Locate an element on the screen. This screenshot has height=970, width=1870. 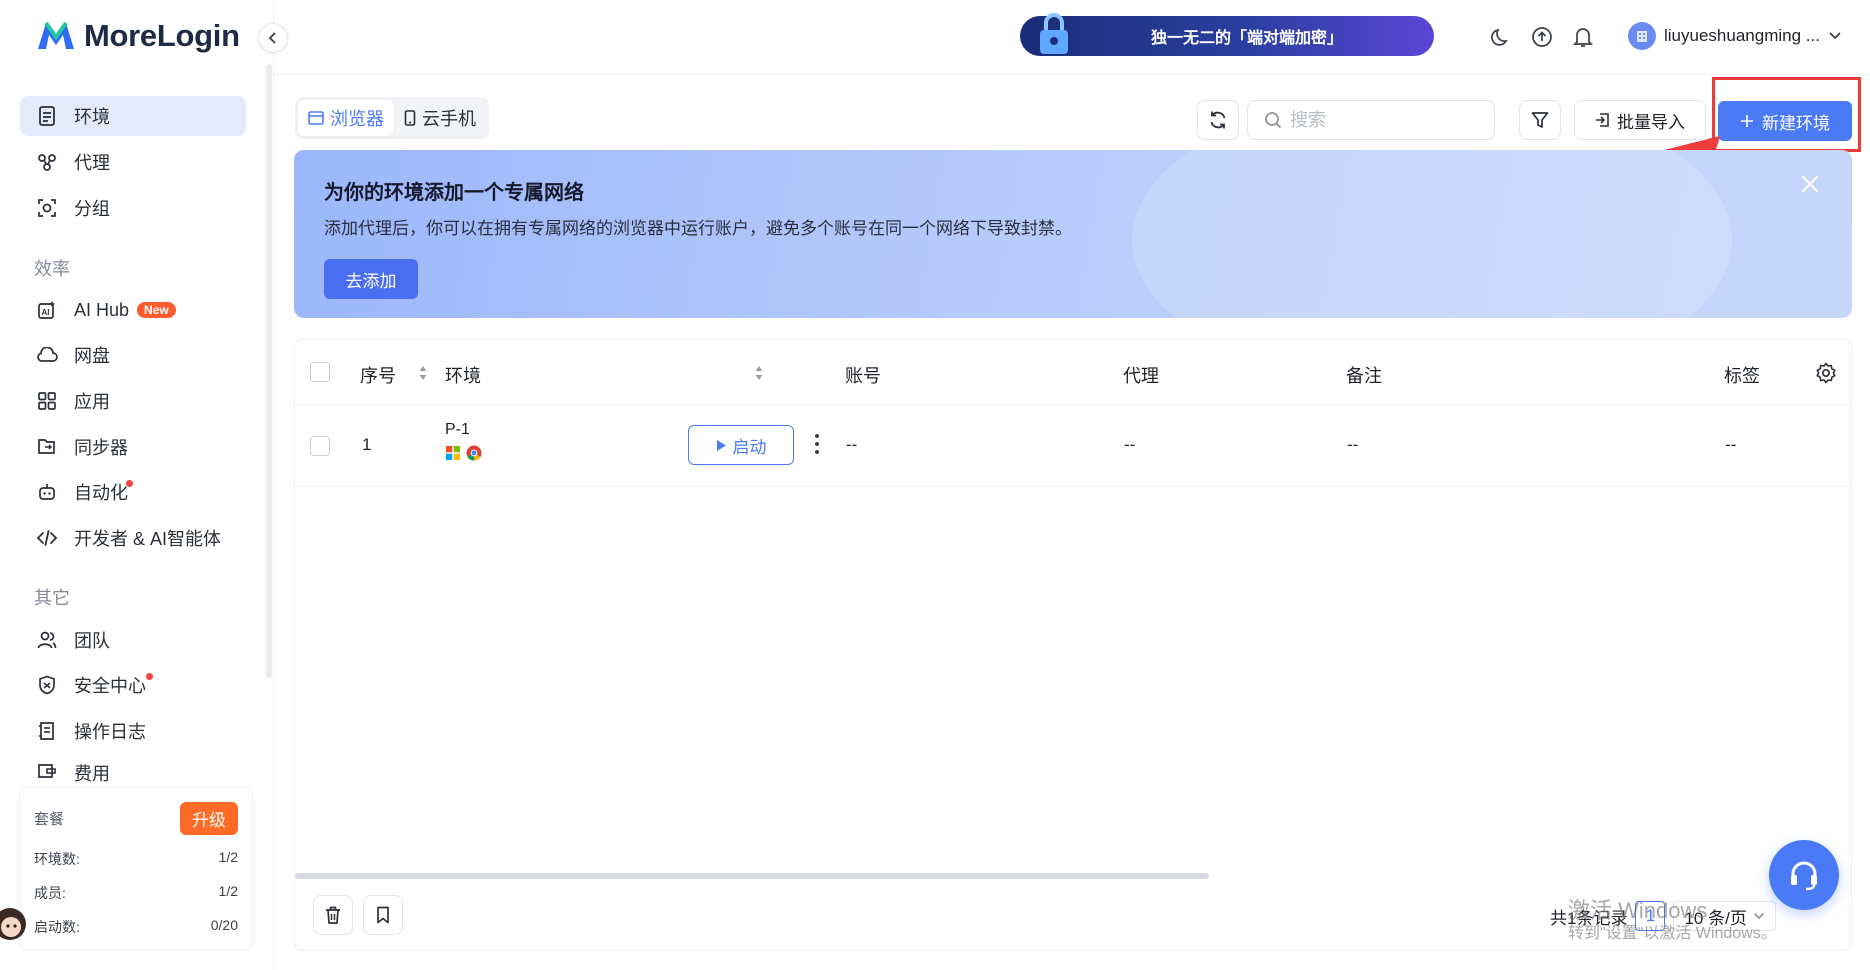
settings-gear-icon is located at coordinates (1826, 373).